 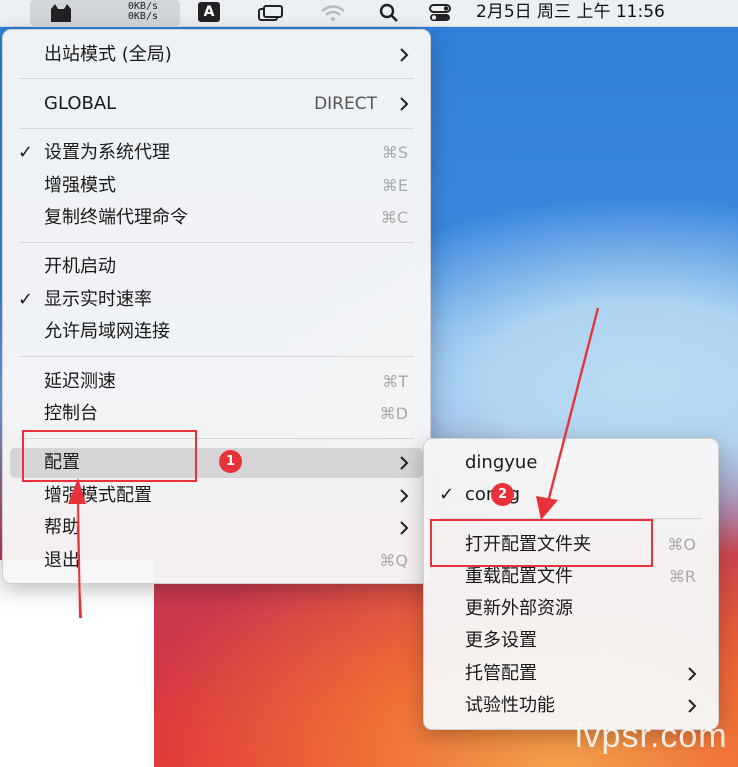 I want to click on watermark: ivpsr.com, so click(x=651, y=736).